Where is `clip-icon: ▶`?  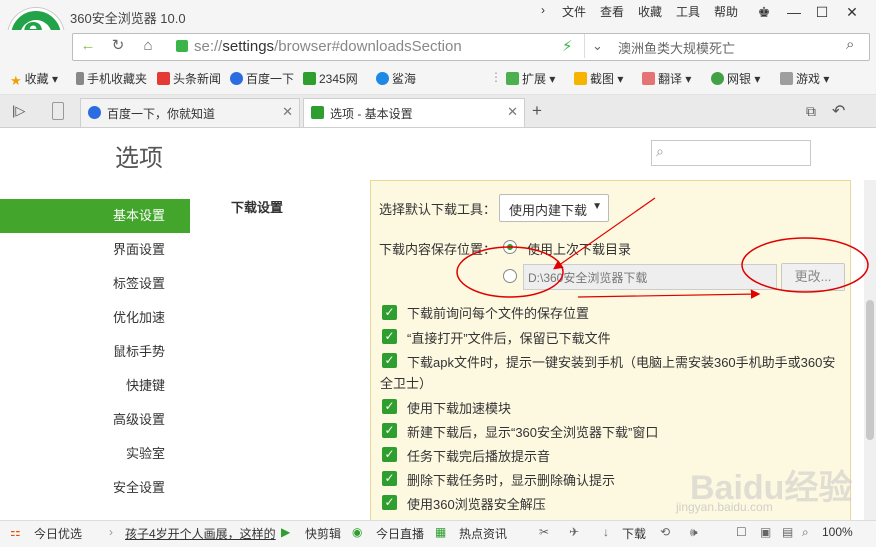
clip-icon: ▶ is located at coordinates (286, 532).